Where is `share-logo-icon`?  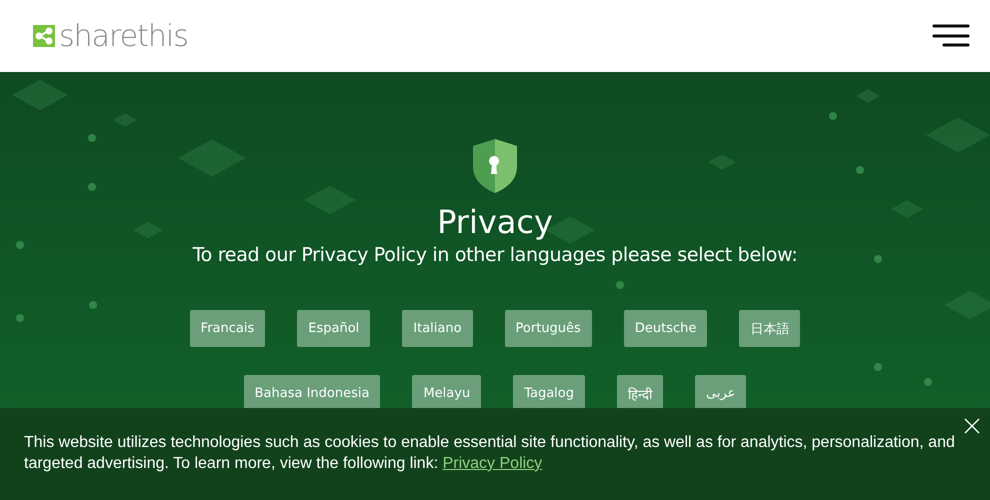 share-logo-icon is located at coordinates (44, 36).